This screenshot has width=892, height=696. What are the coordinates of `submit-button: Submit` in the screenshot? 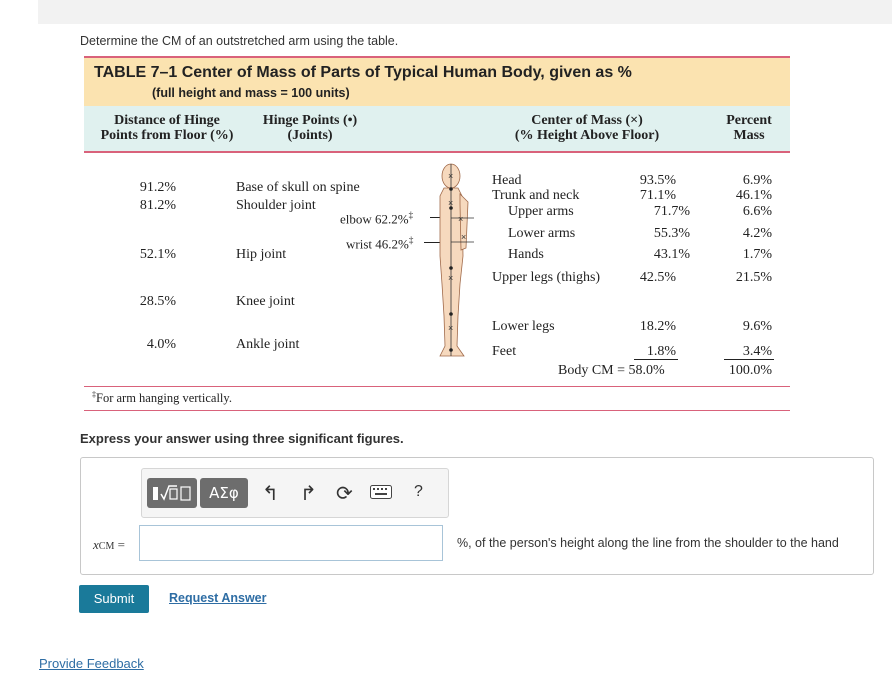 It's located at (114, 599).